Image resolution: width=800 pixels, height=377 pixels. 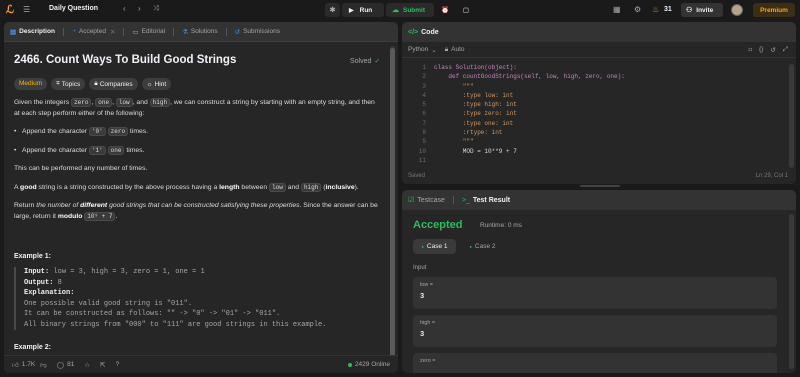 I want to click on alarm-icon: ⏰, so click(x=445, y=10).